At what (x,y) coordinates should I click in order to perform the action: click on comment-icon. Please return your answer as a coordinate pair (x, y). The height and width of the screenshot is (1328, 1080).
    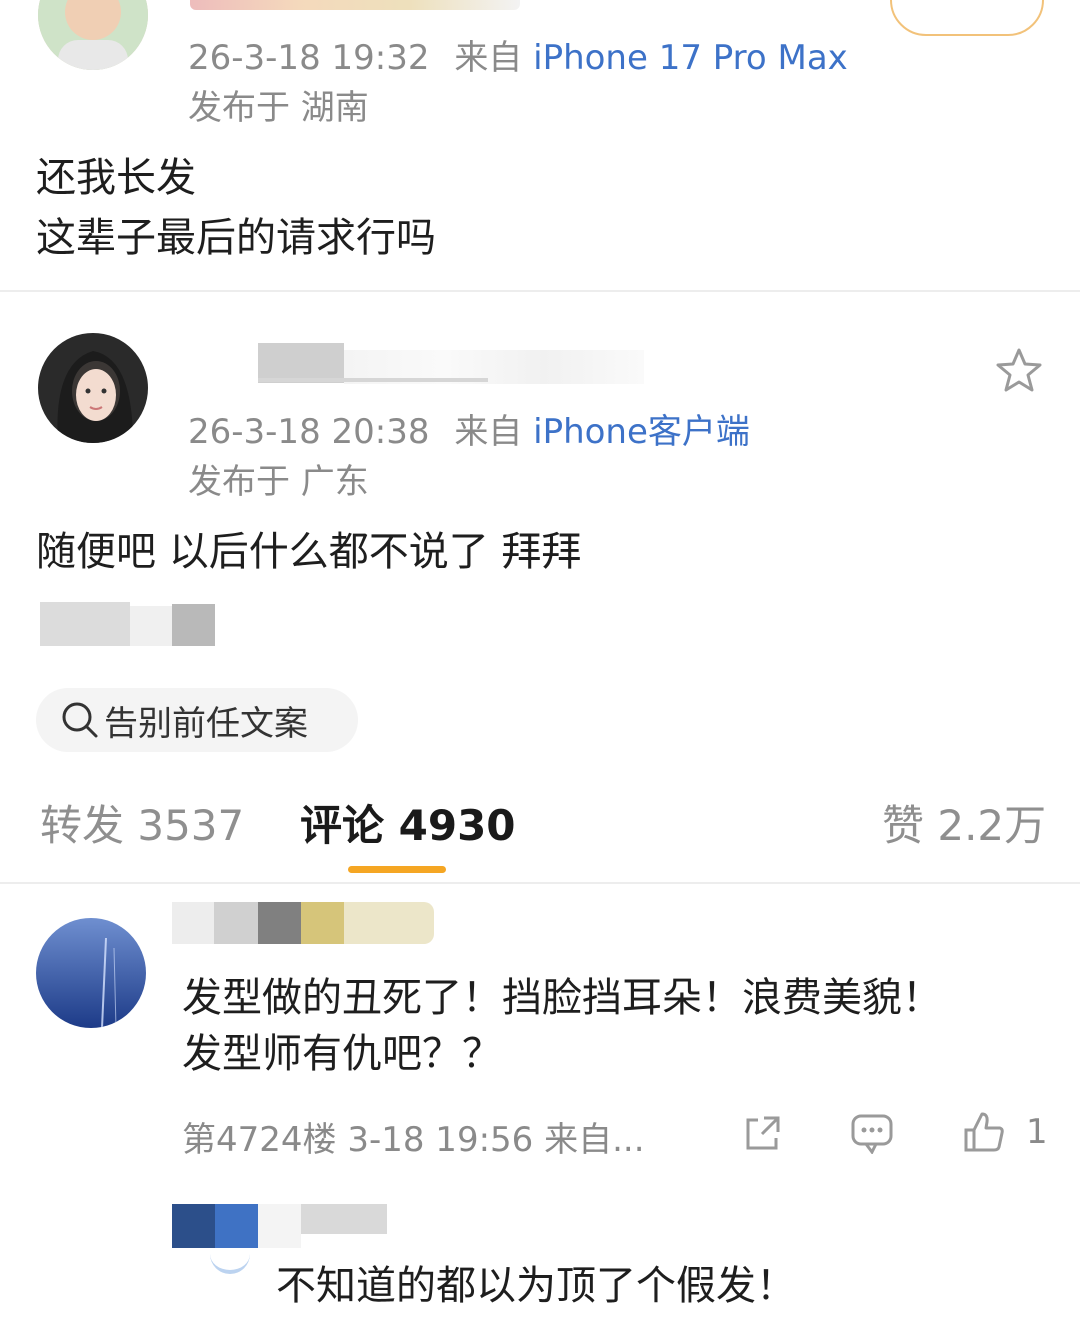
    Looking at the image, I should click on (872, 1133).